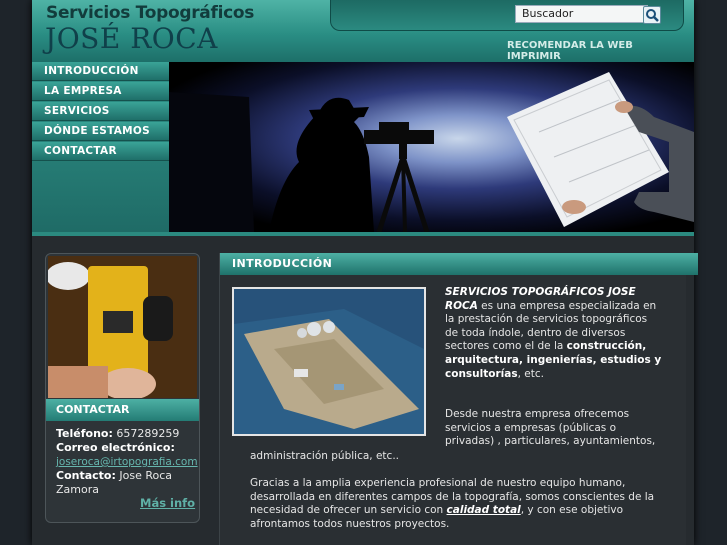 The image size is (727, 545). I want to click on nav-item-servicios: SERVICIOS, so click(100, 111).